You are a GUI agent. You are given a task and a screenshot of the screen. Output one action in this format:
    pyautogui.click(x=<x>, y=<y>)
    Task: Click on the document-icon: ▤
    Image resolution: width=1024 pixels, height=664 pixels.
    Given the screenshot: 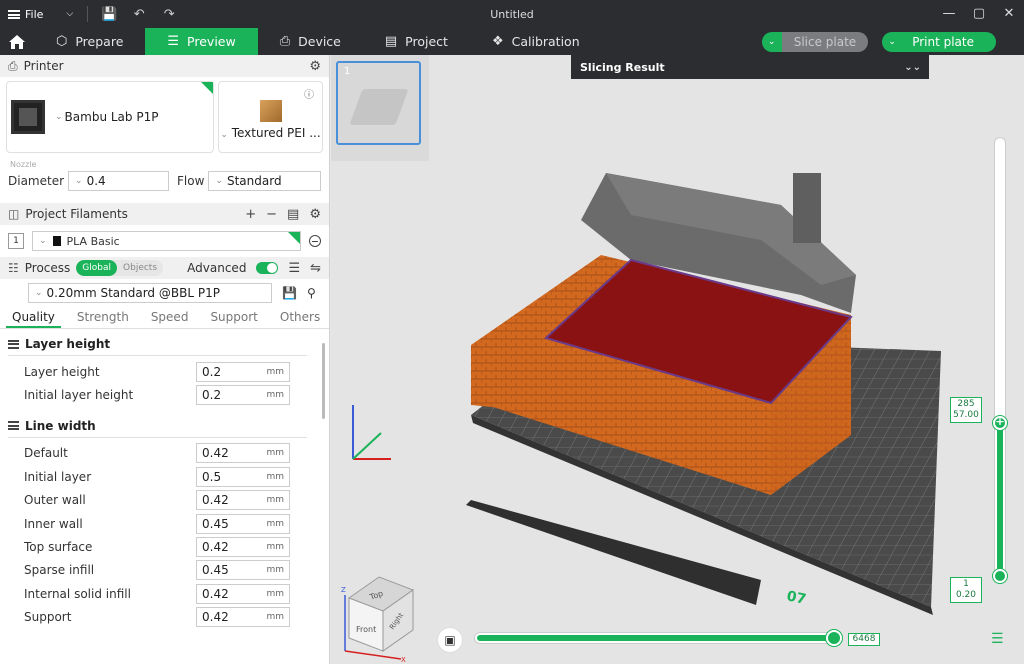 What is the action you would take?
    pyautogui.click(x=391, y=41)
    